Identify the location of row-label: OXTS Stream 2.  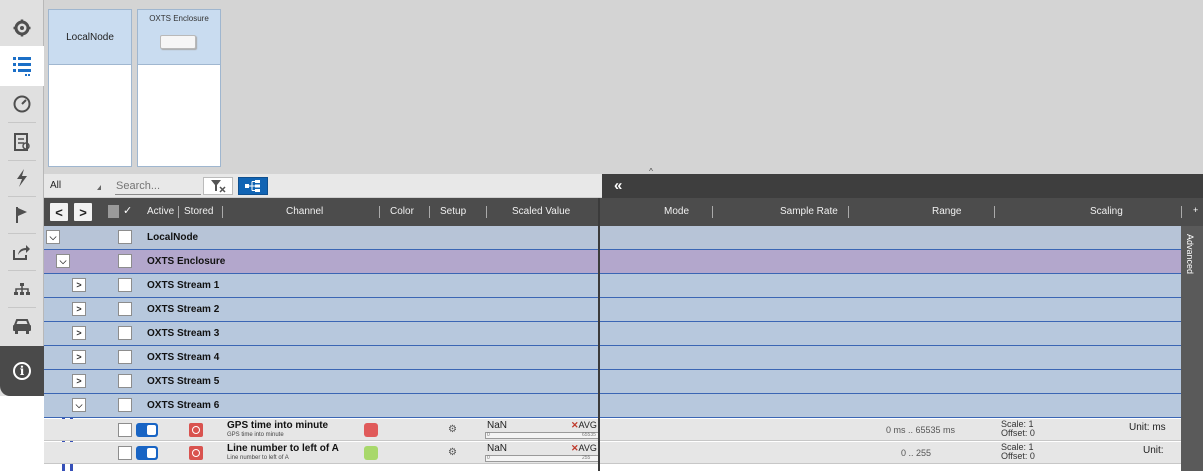
(183, 309).